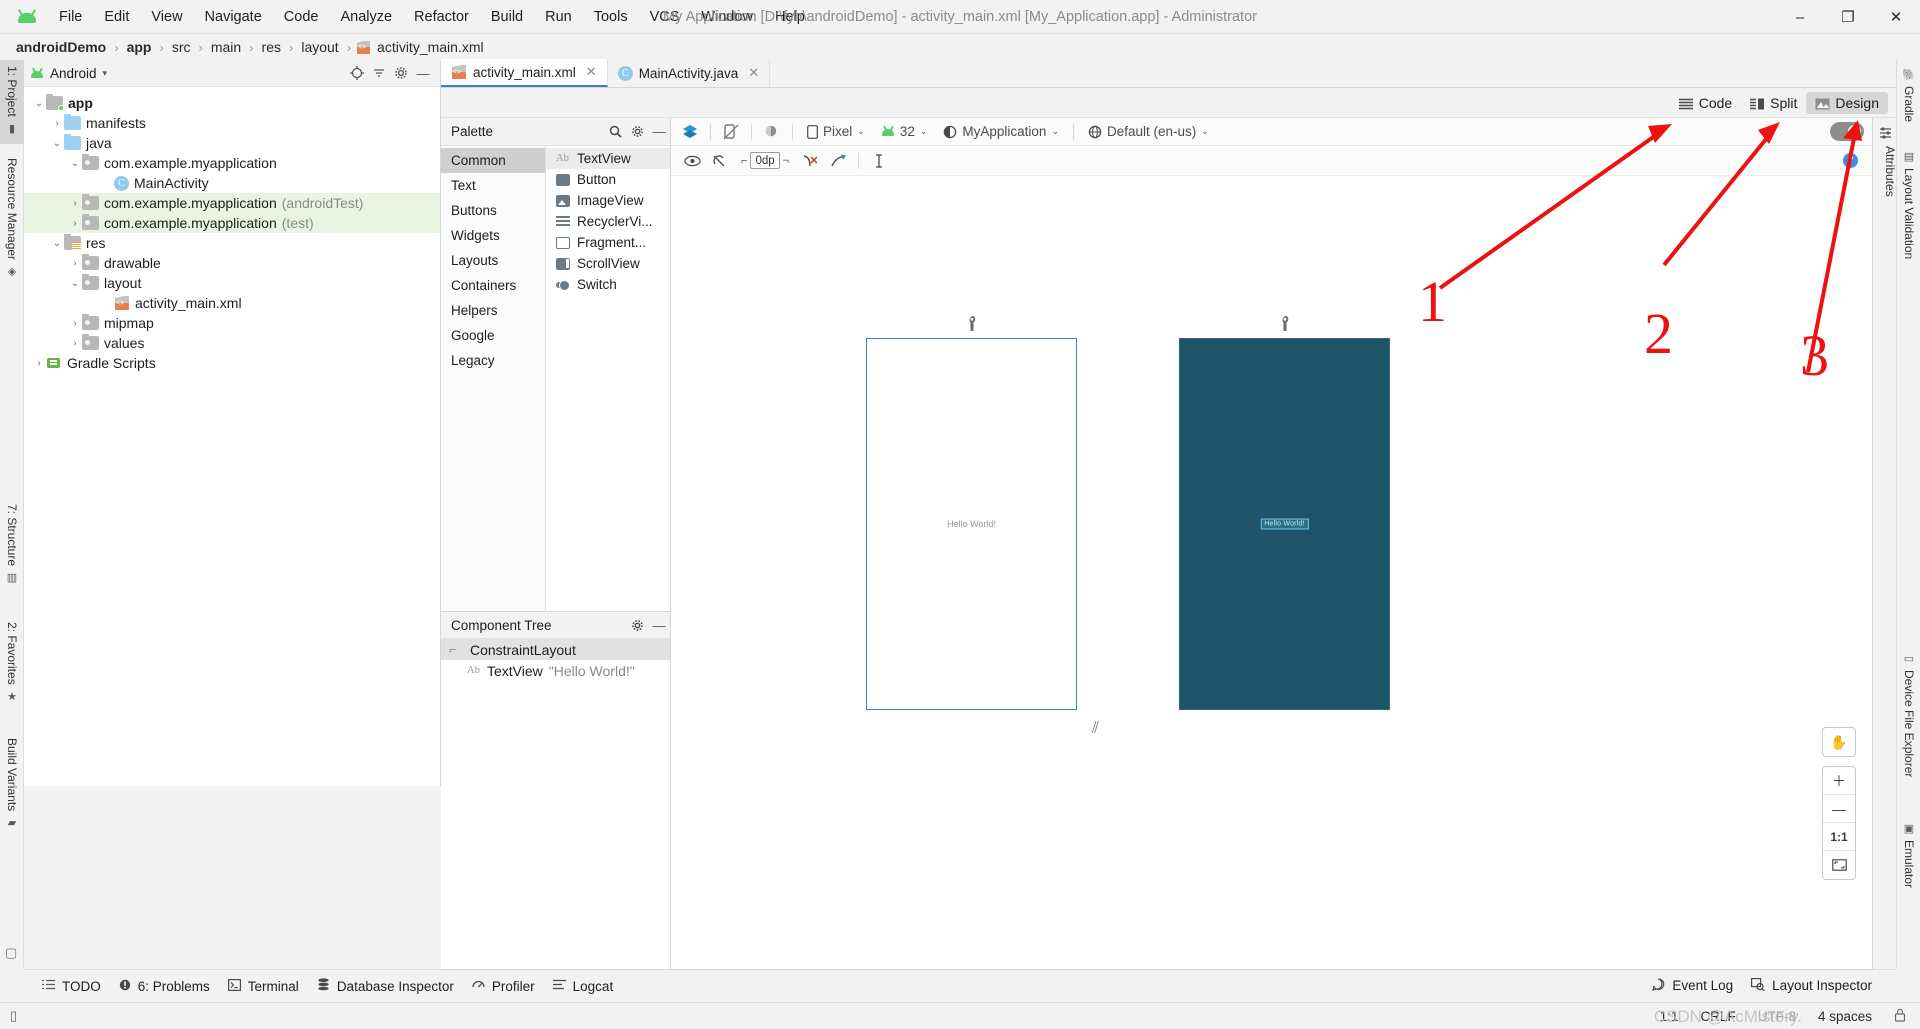  Describe the element at coordinates (1705, 103) in the screenshot. I see `tab-code-view: Code` at that location.